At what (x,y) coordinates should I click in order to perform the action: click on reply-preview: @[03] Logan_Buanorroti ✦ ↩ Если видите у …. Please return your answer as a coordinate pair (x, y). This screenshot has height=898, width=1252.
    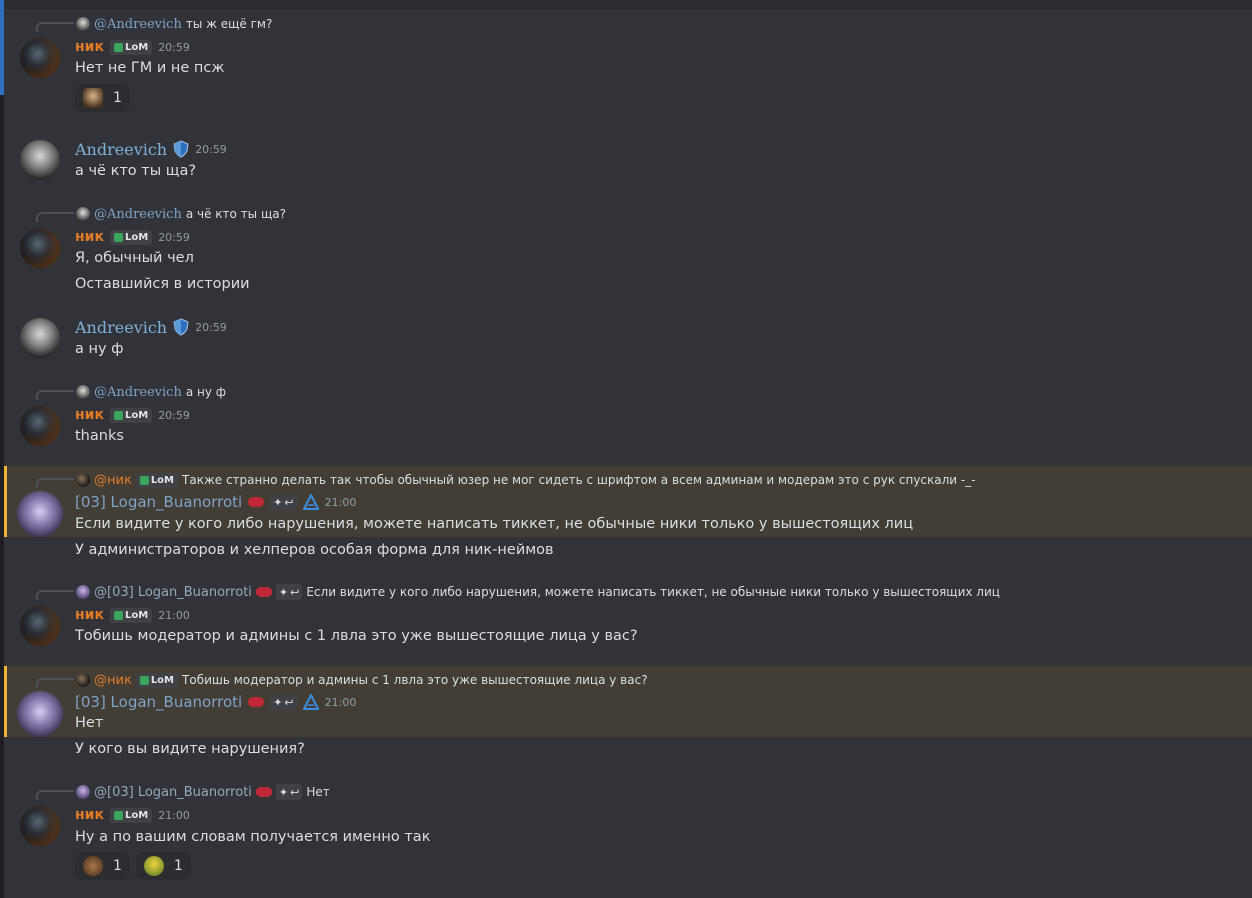
    Looking at the image, I should click on (538, 592).